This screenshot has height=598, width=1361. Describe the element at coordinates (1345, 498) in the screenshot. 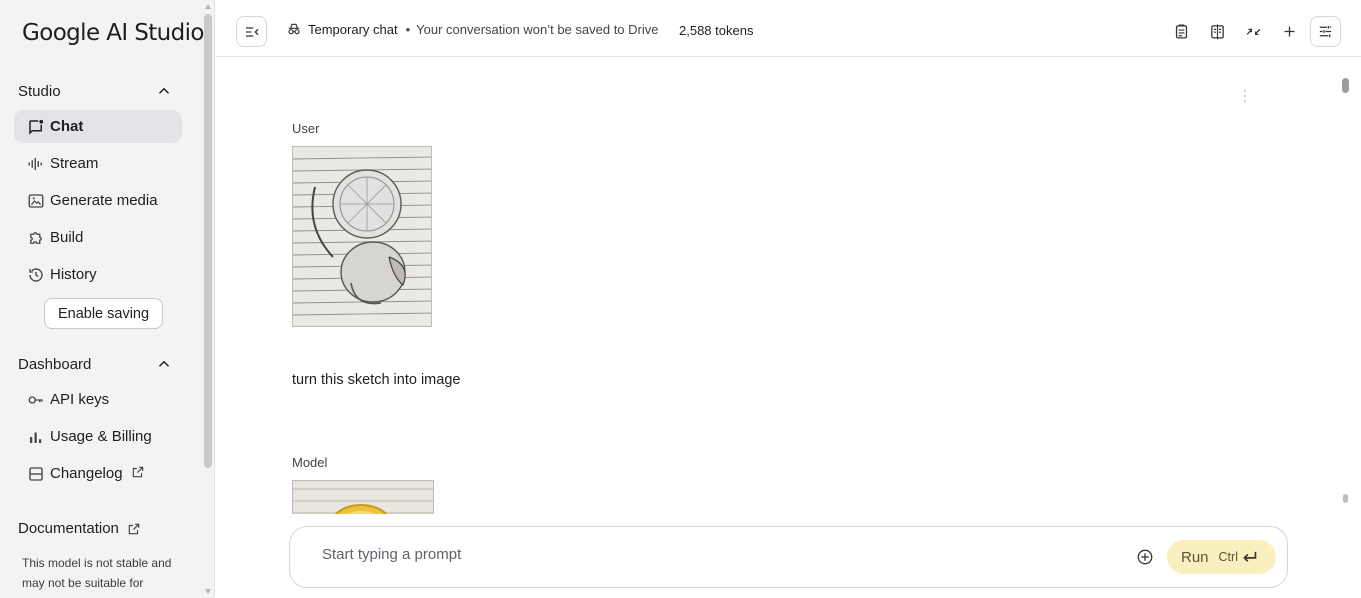

I see `scrollbar-end-marker` at that location.